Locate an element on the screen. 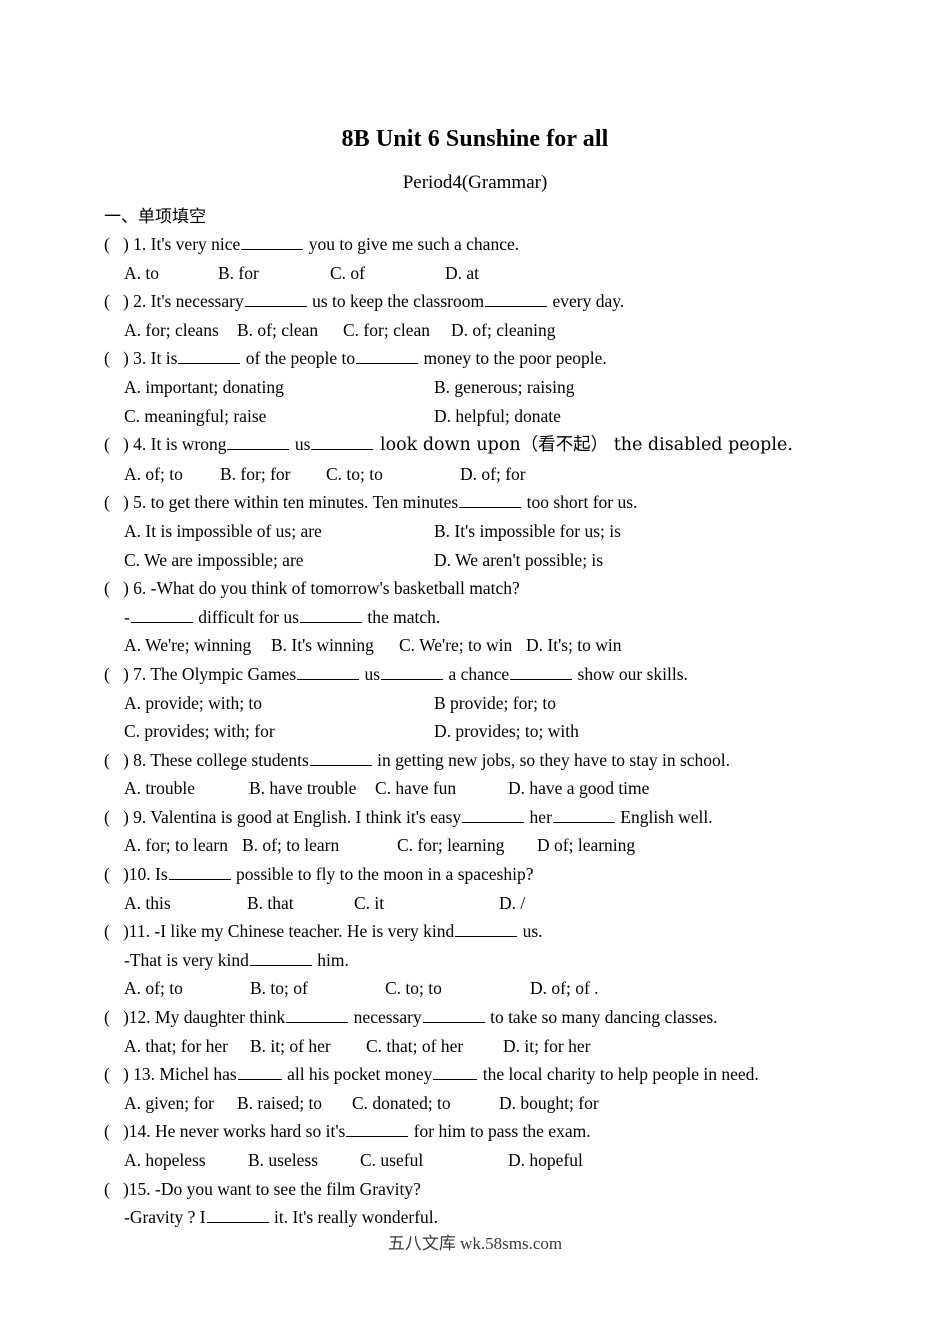 The height and width of the screenshot is (1342, 950). stem-text: us is located at coordinates (370, 673).